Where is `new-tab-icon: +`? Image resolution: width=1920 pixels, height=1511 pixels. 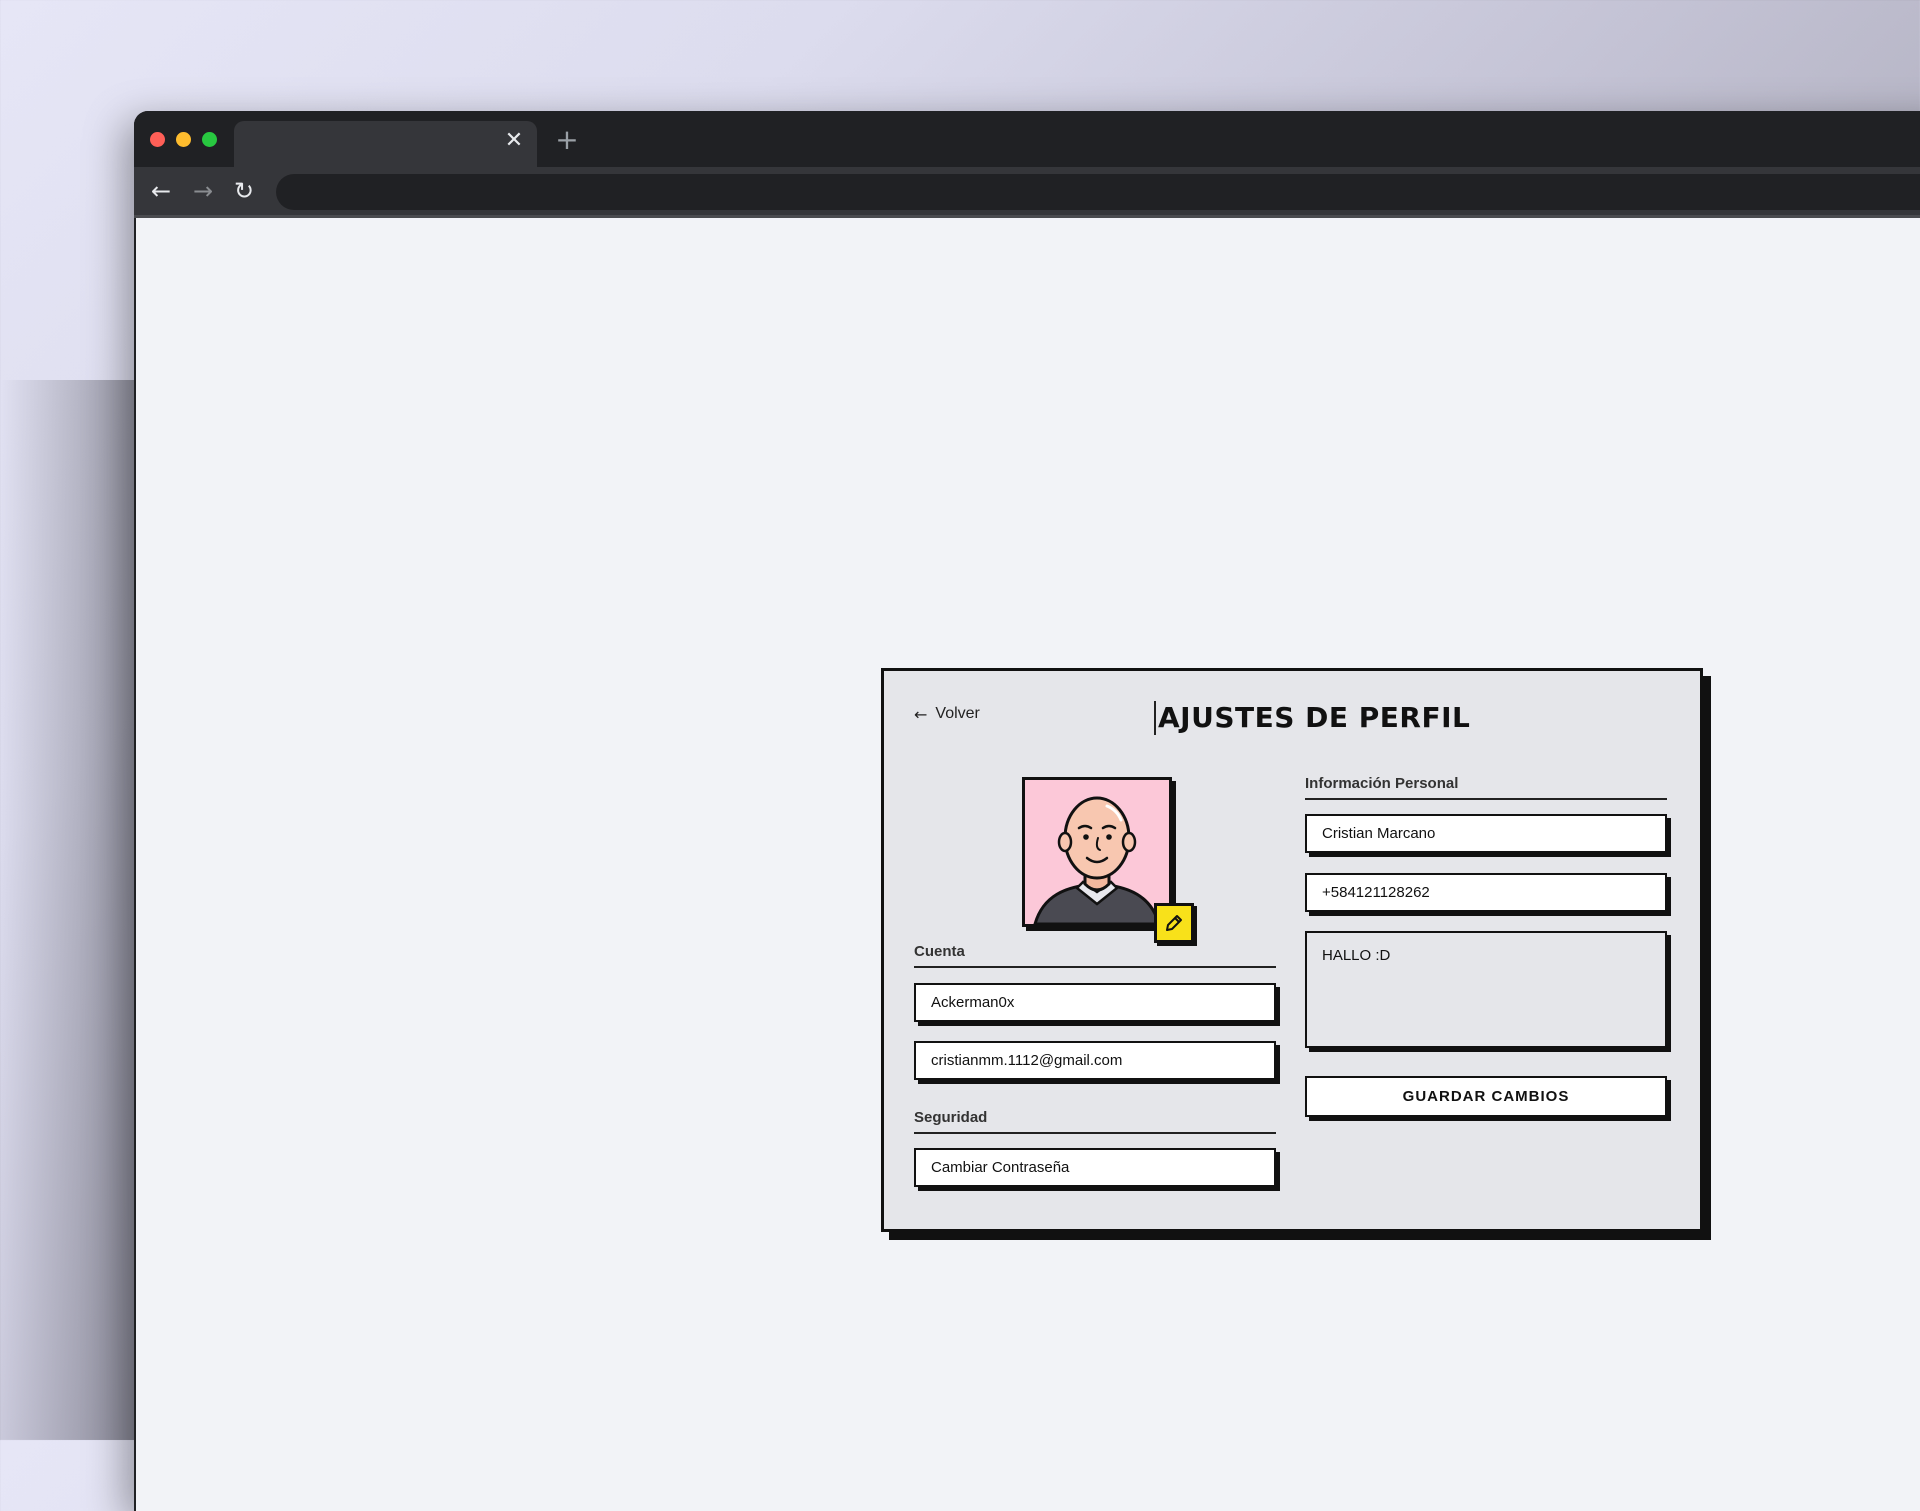
new-tab-icon: + is located at coordinates (567, 140).